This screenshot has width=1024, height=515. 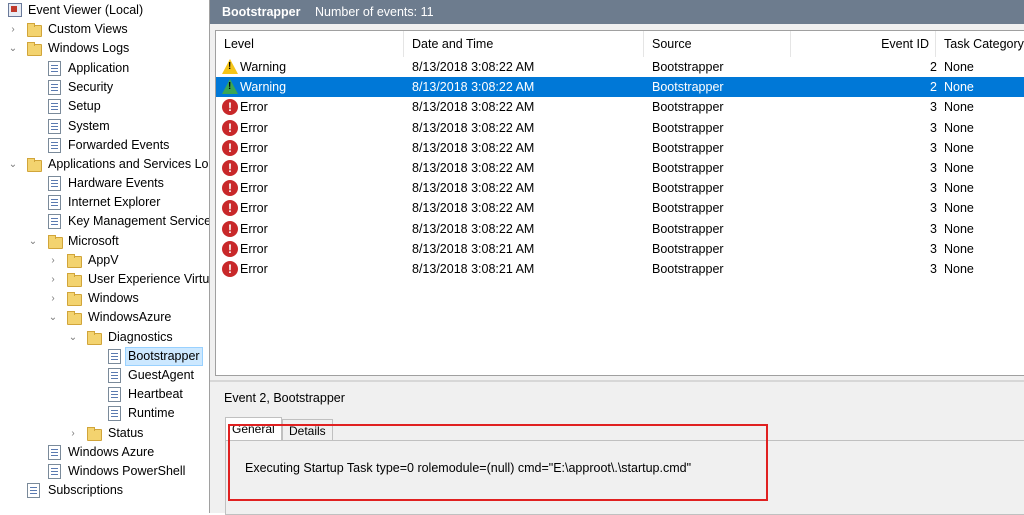 What do you see at coordinates (33, 490) in the screenshot?
I see `subscriptions-icon` at bounding box center [33, 490].